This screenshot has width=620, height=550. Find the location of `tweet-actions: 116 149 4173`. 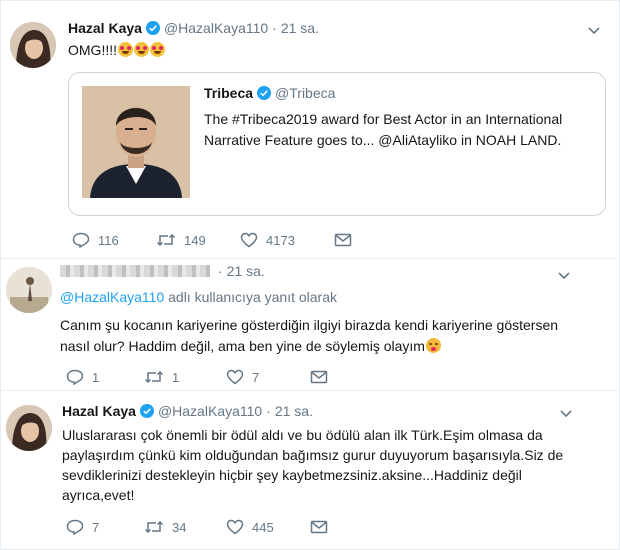

tweet-actions: 116 149 4173 is located at coordinates (216, 240).